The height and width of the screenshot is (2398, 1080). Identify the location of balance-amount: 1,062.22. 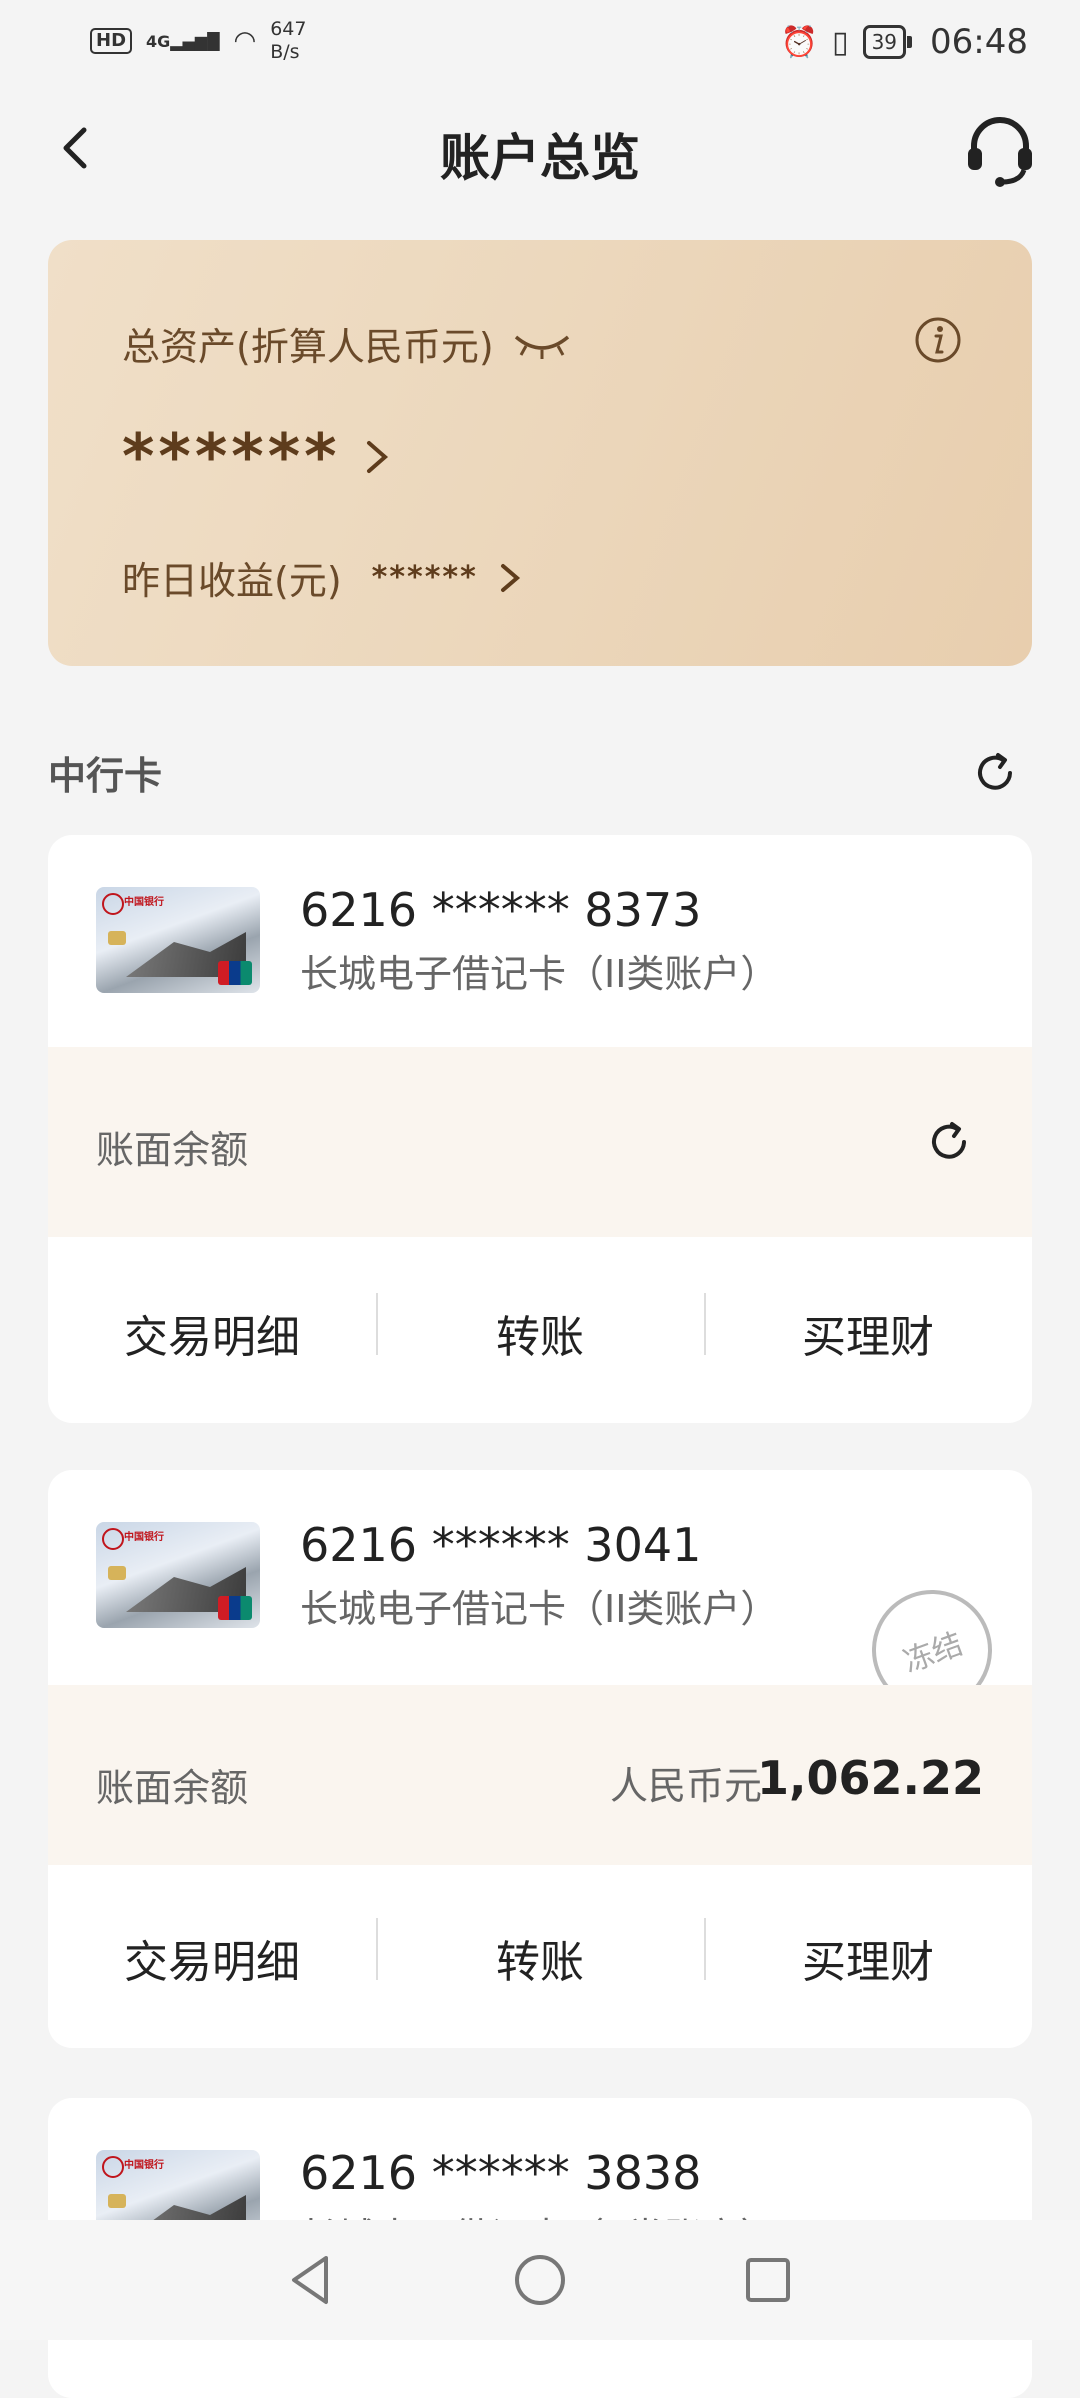
(870, 1778).